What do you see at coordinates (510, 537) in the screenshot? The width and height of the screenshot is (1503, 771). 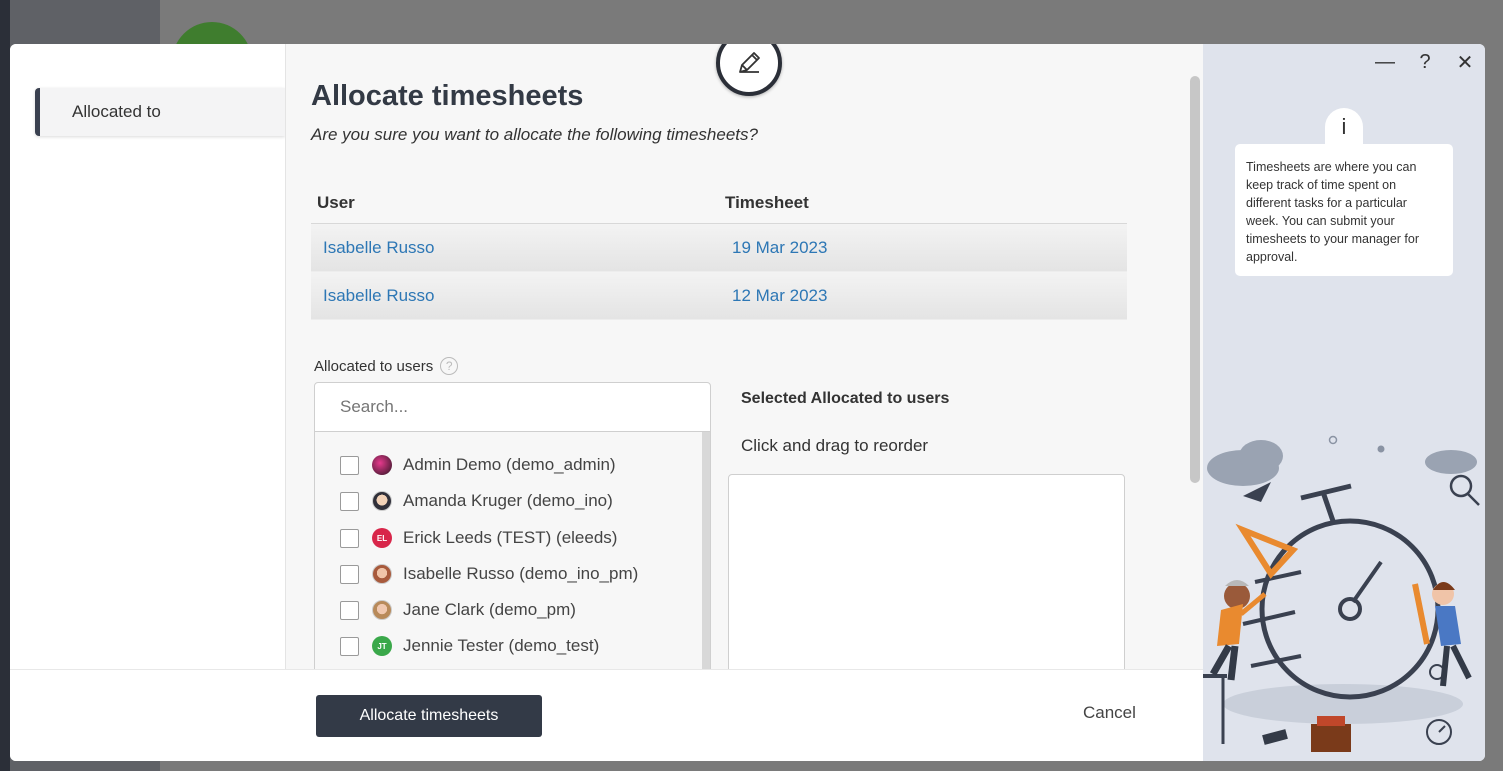 I see `user-name: Erick Leeds (TEST) (eleeds)` at bounding box center [510, 537].